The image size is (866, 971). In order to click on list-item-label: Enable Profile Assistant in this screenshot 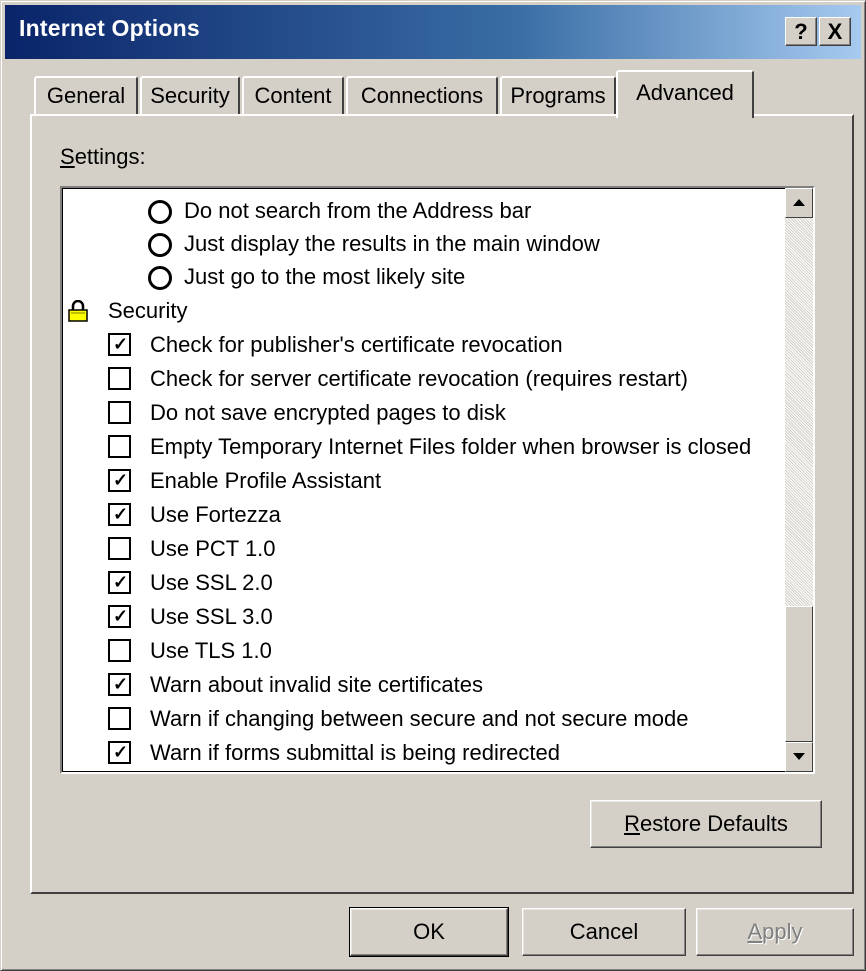, I will do `click(266, 480)`.